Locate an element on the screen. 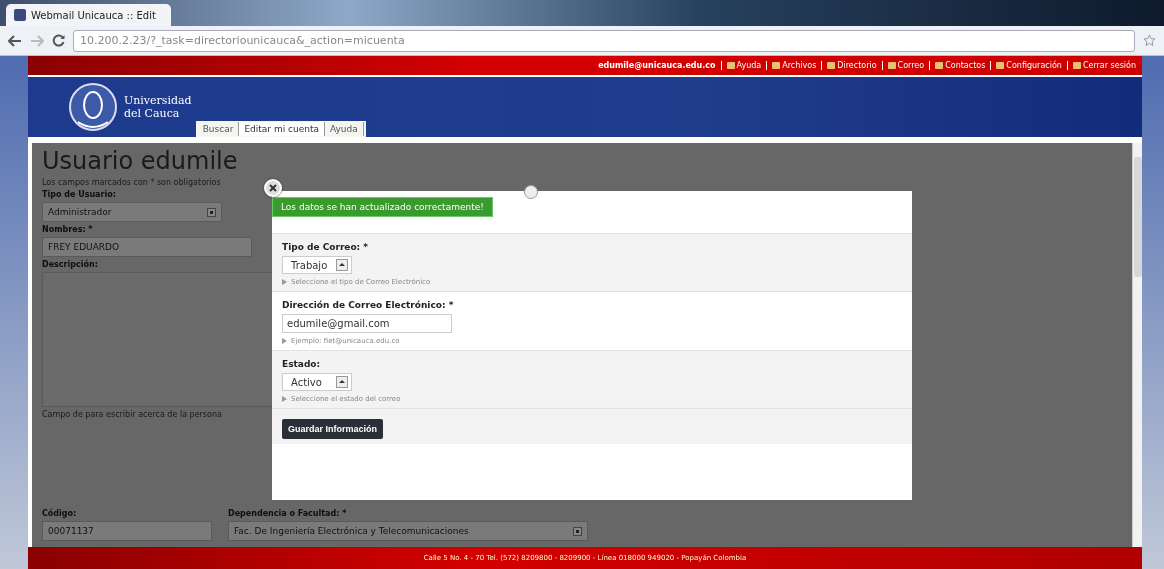 This screenshot has height=569, width=1164. address-bar: 10.200.2.23/?_task=directoriounicauca&_action=micuenta is located at coordinates (604, 40).